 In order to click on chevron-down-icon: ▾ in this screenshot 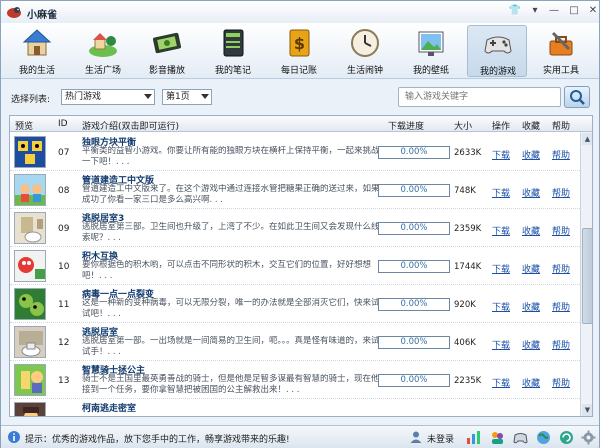, I will do `click(535, 11)`.